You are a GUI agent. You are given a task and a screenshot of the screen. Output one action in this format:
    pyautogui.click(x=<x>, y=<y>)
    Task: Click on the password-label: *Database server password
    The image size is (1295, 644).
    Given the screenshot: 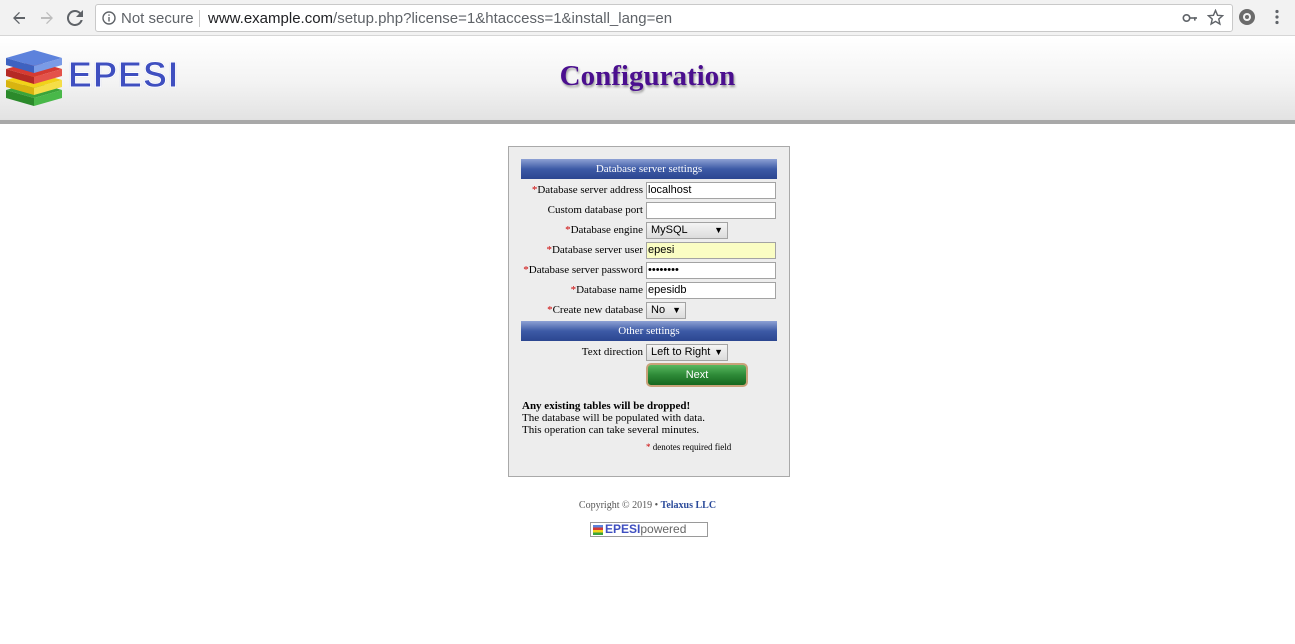 What is the action you would take?
    pyautogui.click(x=583, y=270)
    